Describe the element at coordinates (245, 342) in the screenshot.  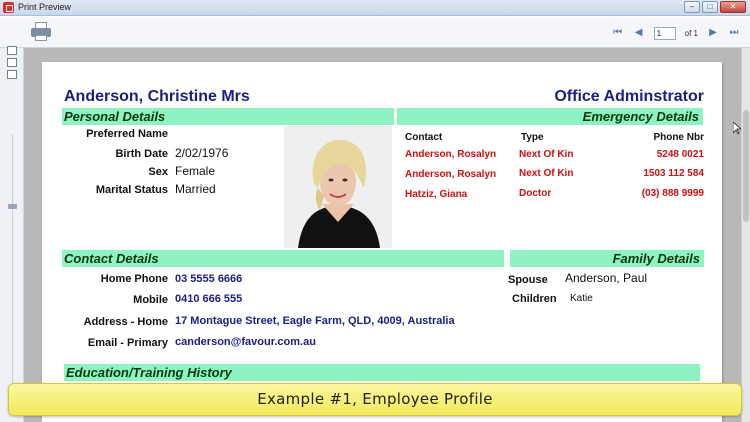
I see `email-value: canderson@favour.com.au` at that location.